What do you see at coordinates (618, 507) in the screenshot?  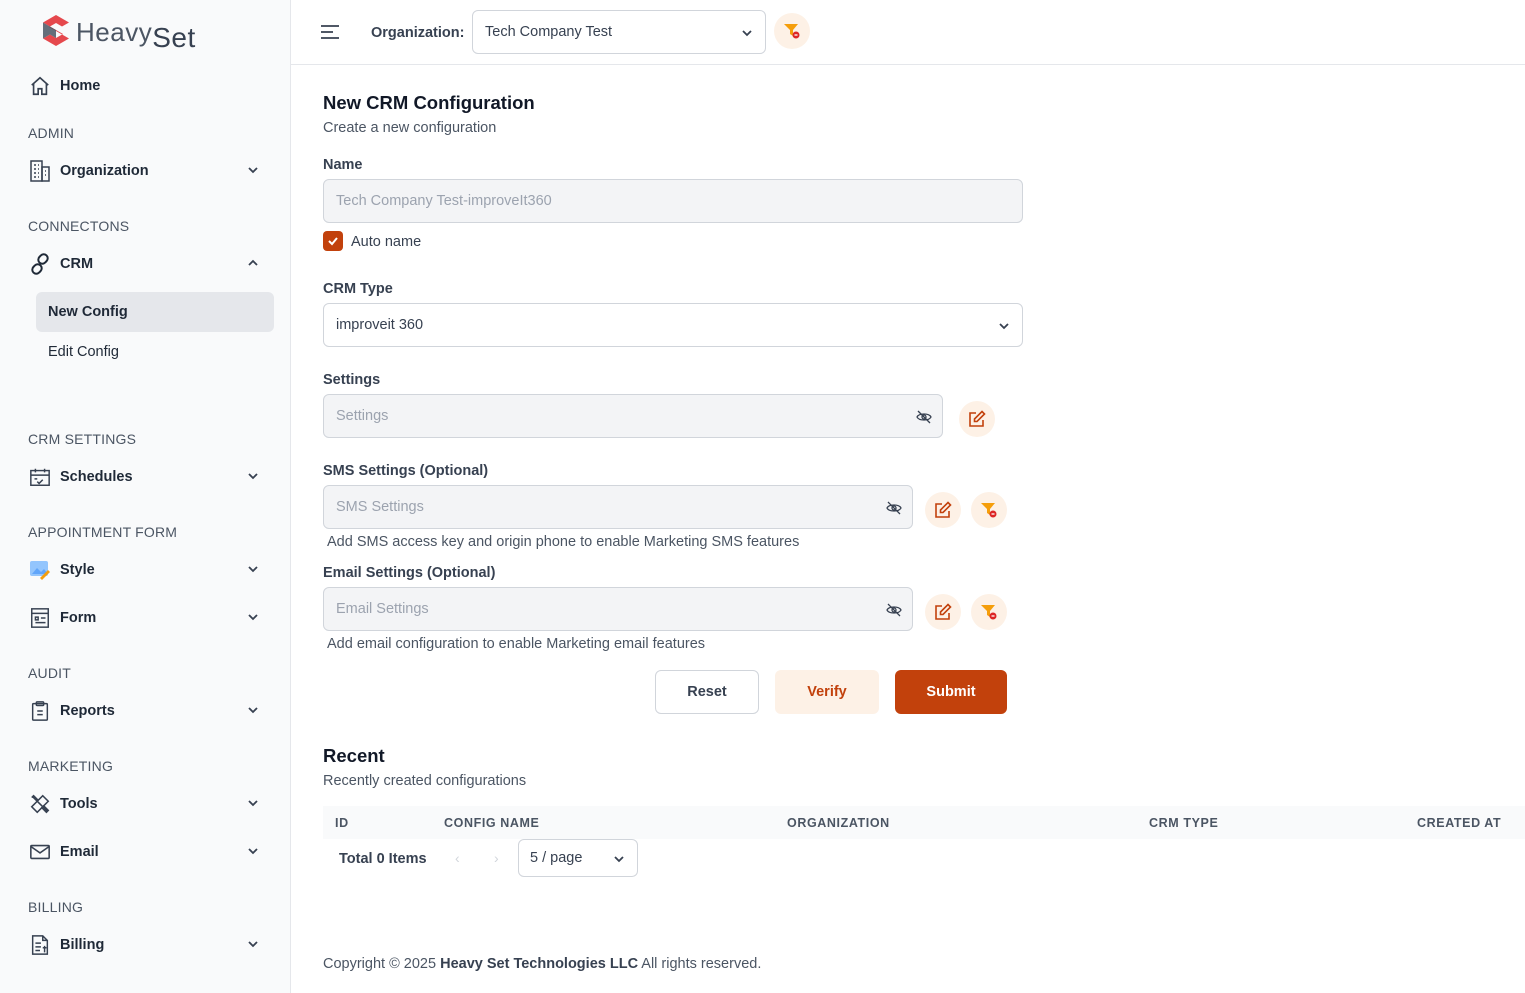 I see `sms-settings-input: SMS Settings` at bounding box center [618, 507].